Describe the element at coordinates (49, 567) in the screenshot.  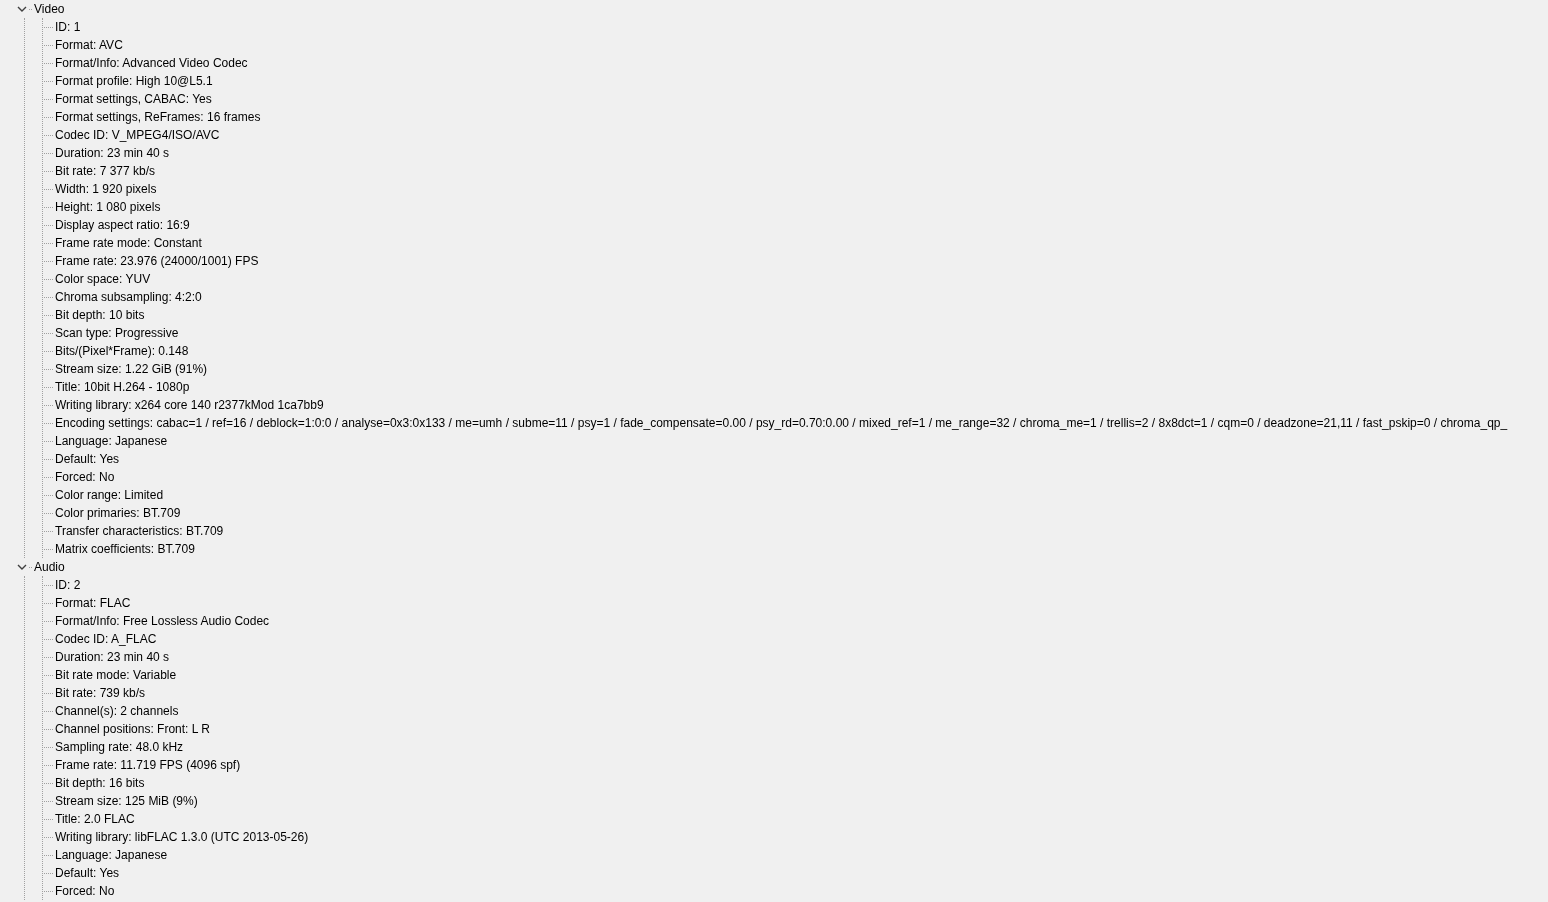
I see `tree-node-label: Audio` at that location.